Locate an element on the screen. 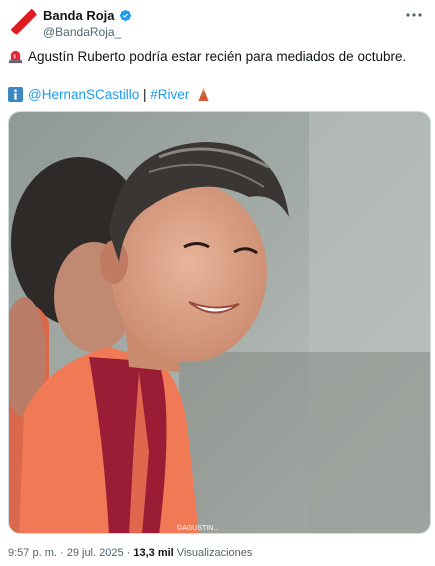  avatar is located at coordinates (23, 21).